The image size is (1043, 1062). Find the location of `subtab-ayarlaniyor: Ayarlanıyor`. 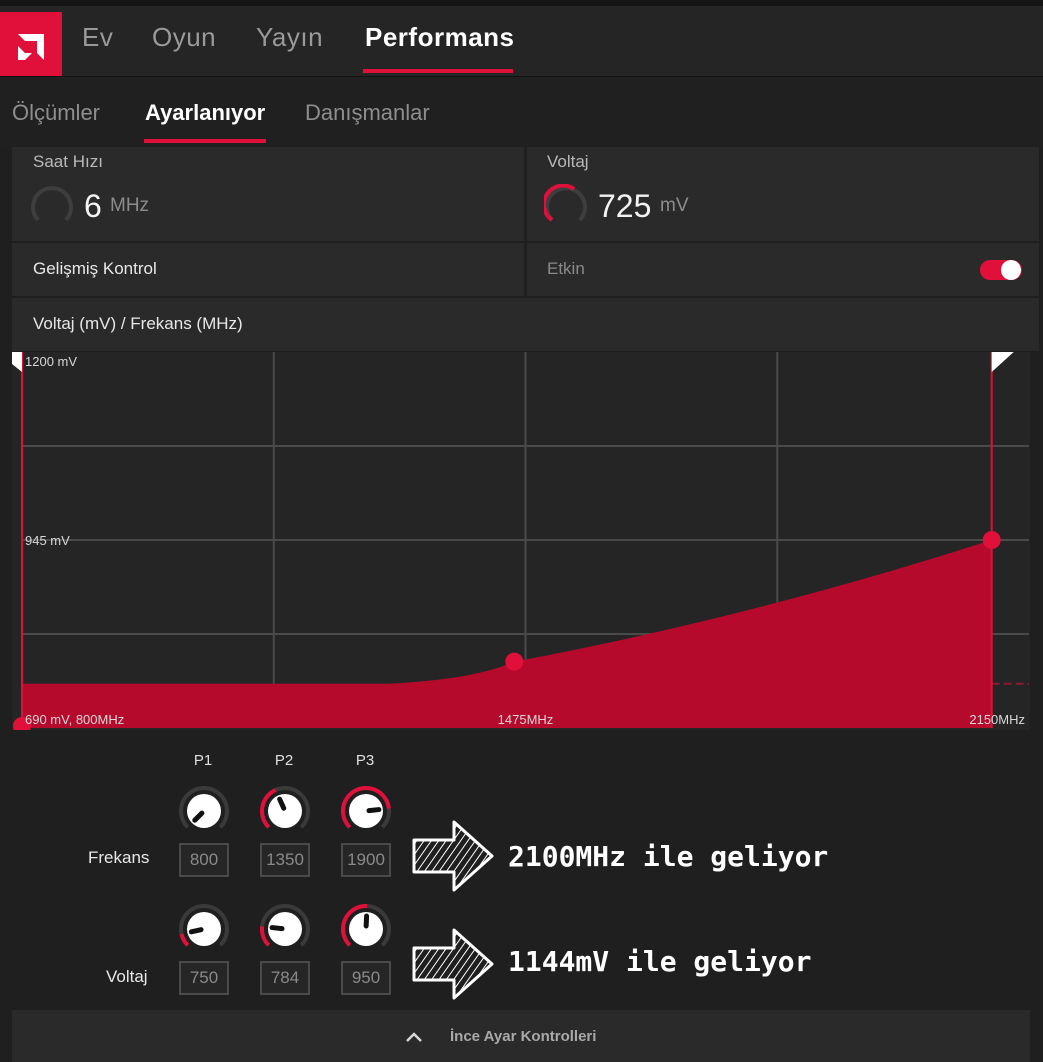

subtab-ayarlaniyor: Ayarlanıyor is located at coordinates (205, 113).